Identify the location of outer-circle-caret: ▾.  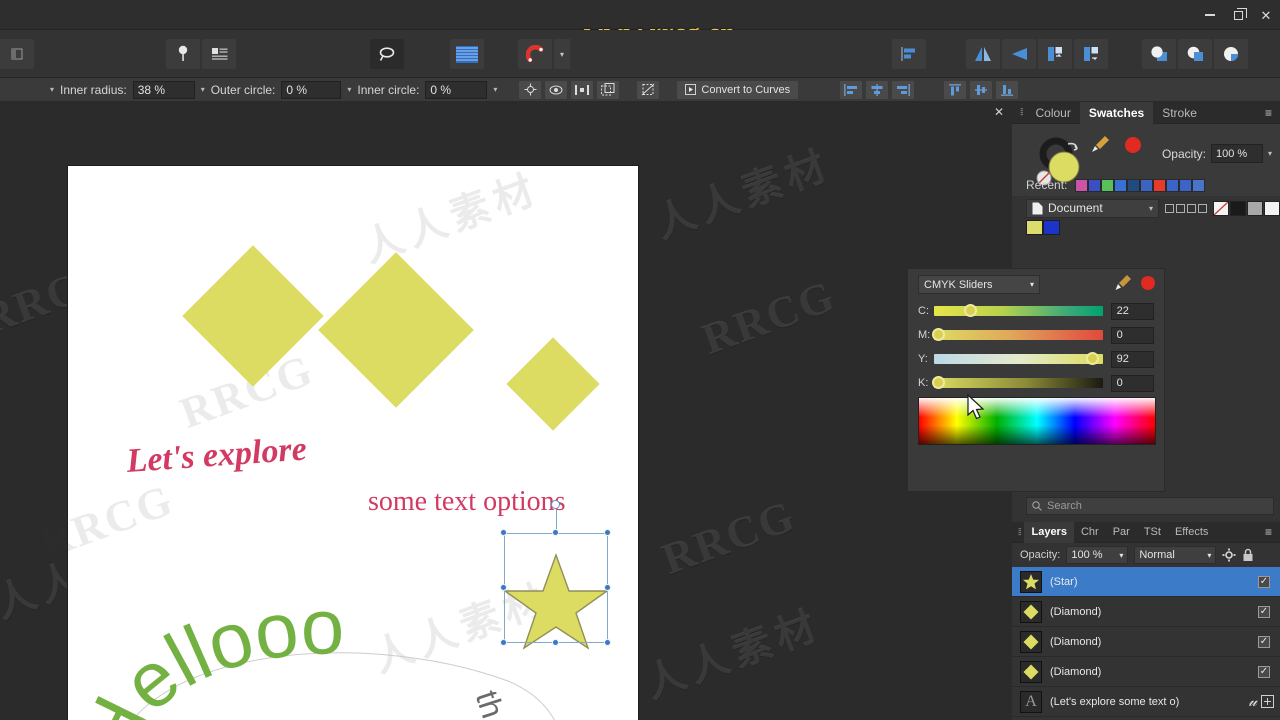
(203, 89).